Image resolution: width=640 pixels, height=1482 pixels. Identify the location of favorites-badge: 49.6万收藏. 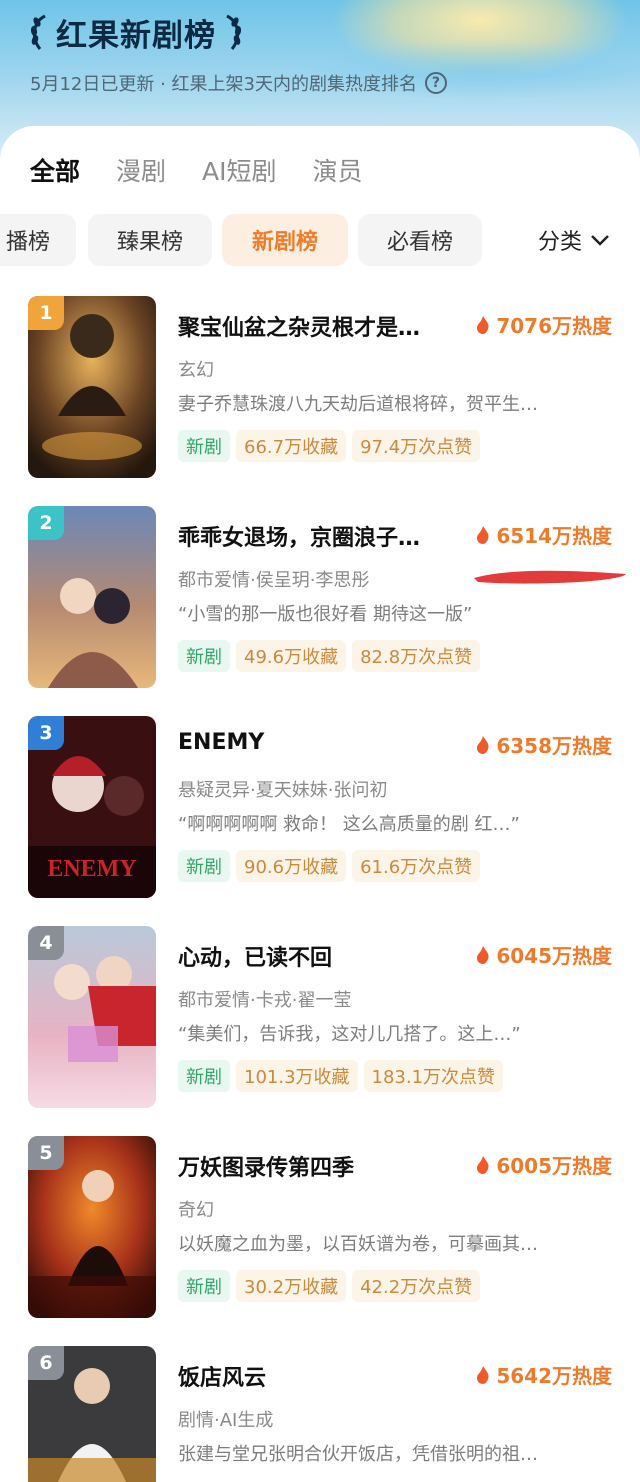
(291, 656).